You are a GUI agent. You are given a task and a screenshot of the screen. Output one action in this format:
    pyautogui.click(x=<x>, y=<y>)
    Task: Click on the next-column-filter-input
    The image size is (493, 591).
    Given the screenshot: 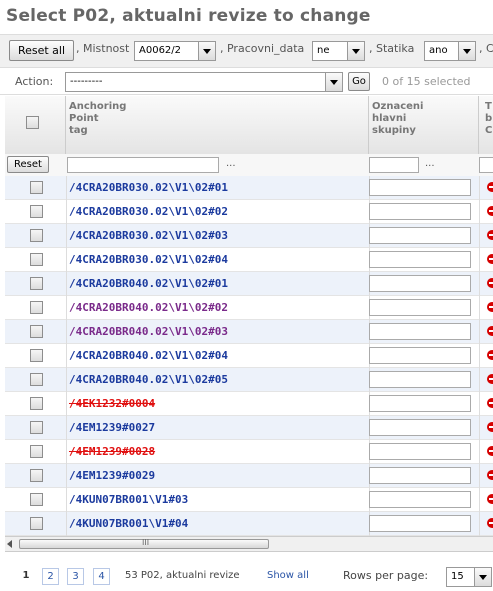 What is the action you would take?
    pyautogui.click(x=486, y=165)
    